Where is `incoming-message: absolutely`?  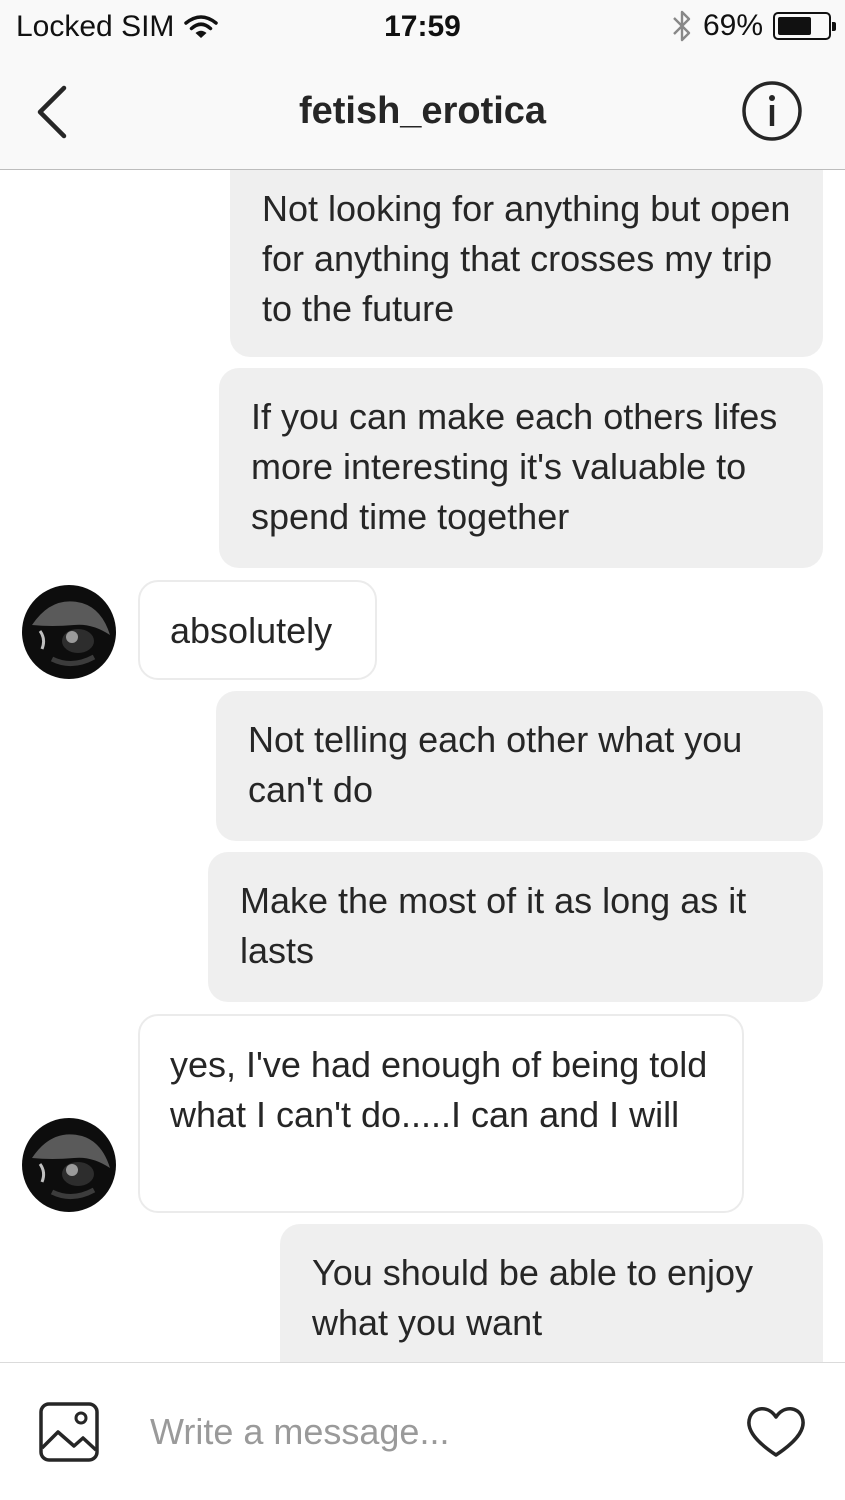 incoming-message: absolutely is located at coordinates (257, 630).